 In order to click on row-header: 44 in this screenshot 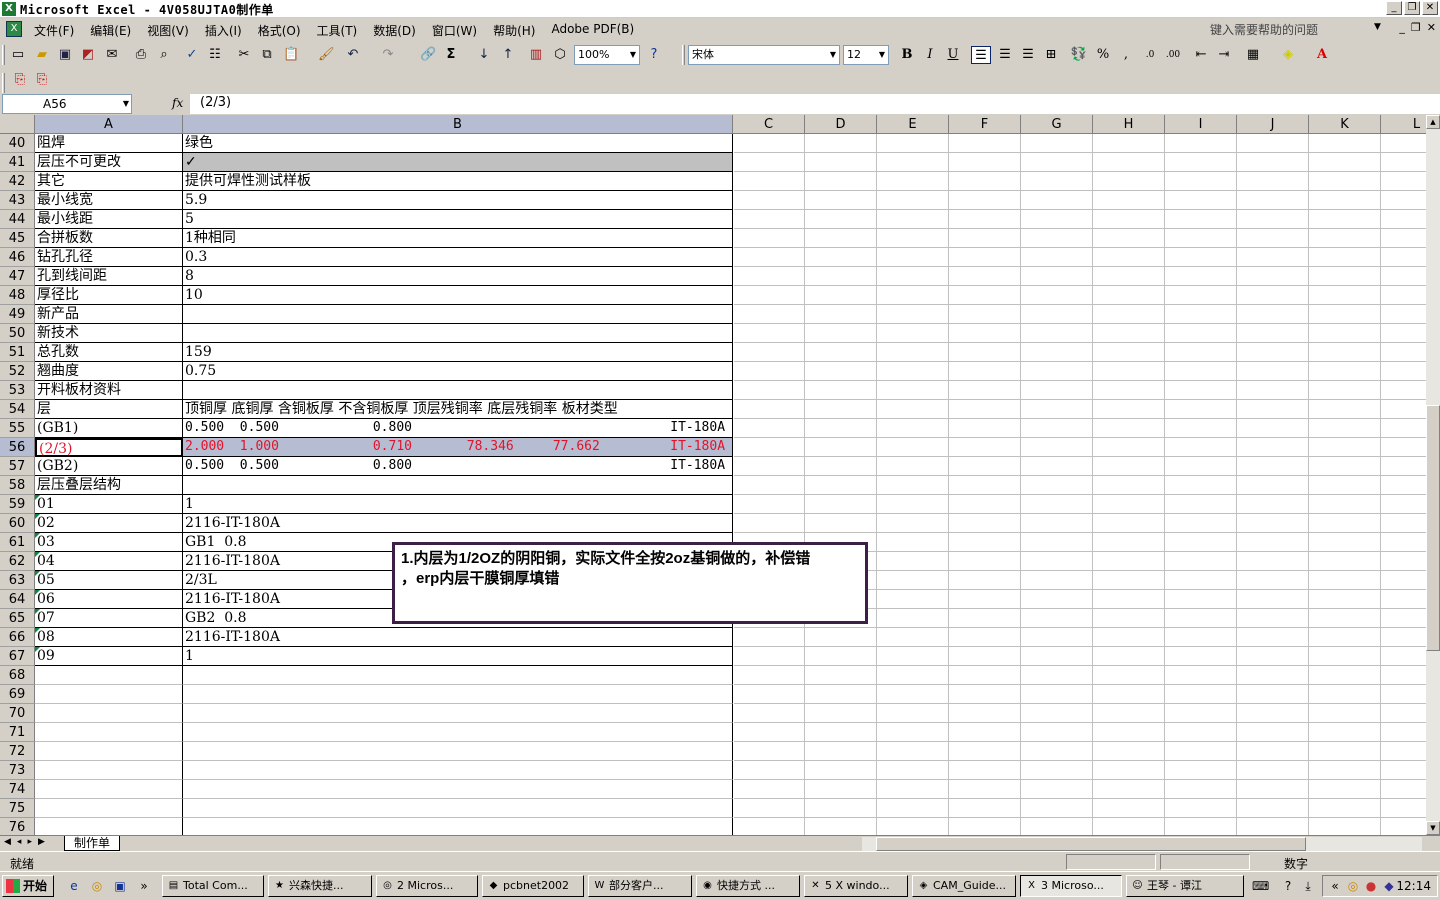, I will do `click(17, 219)`.